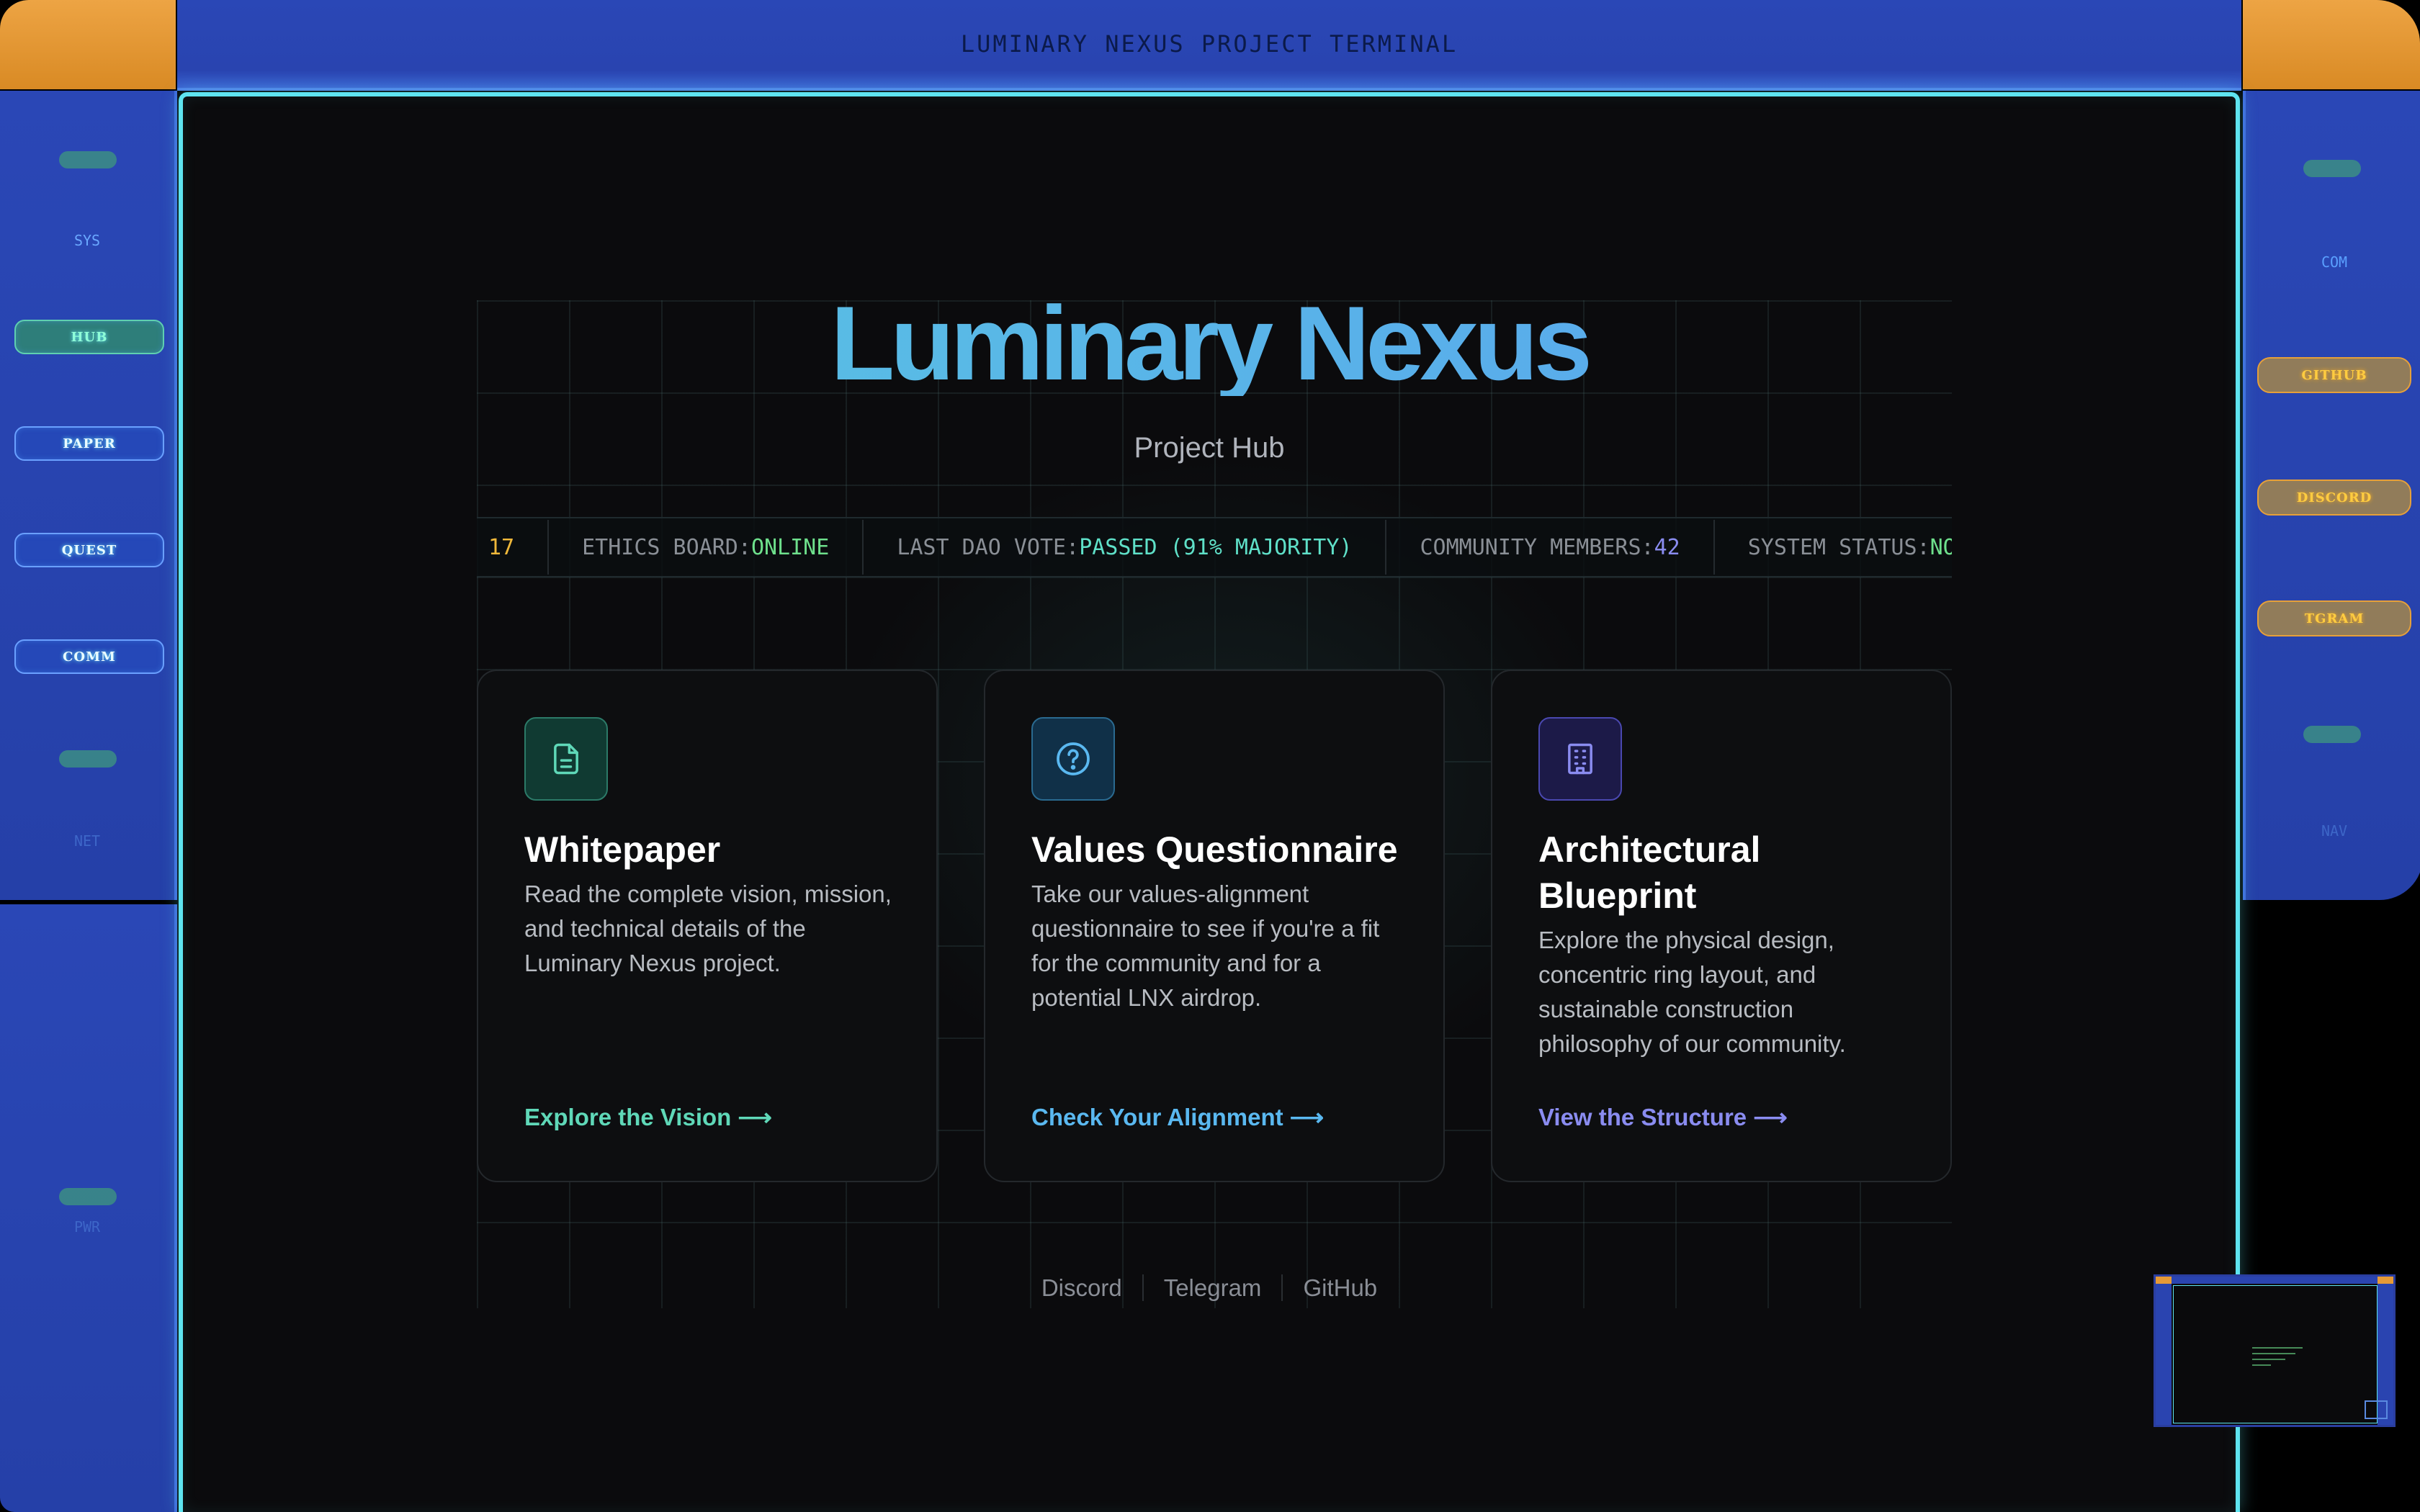 The width and height of the screenshot is (2420, 1512). I want to click on question-circle-icon, so click(1073, 759).